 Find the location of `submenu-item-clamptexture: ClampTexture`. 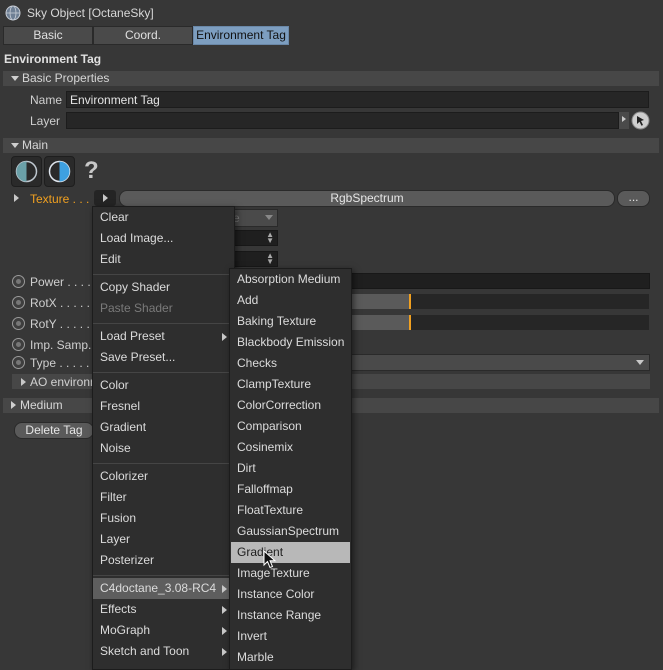

submenu-item-clamptexture: ClampTexture is located at coordinates (290, 384).